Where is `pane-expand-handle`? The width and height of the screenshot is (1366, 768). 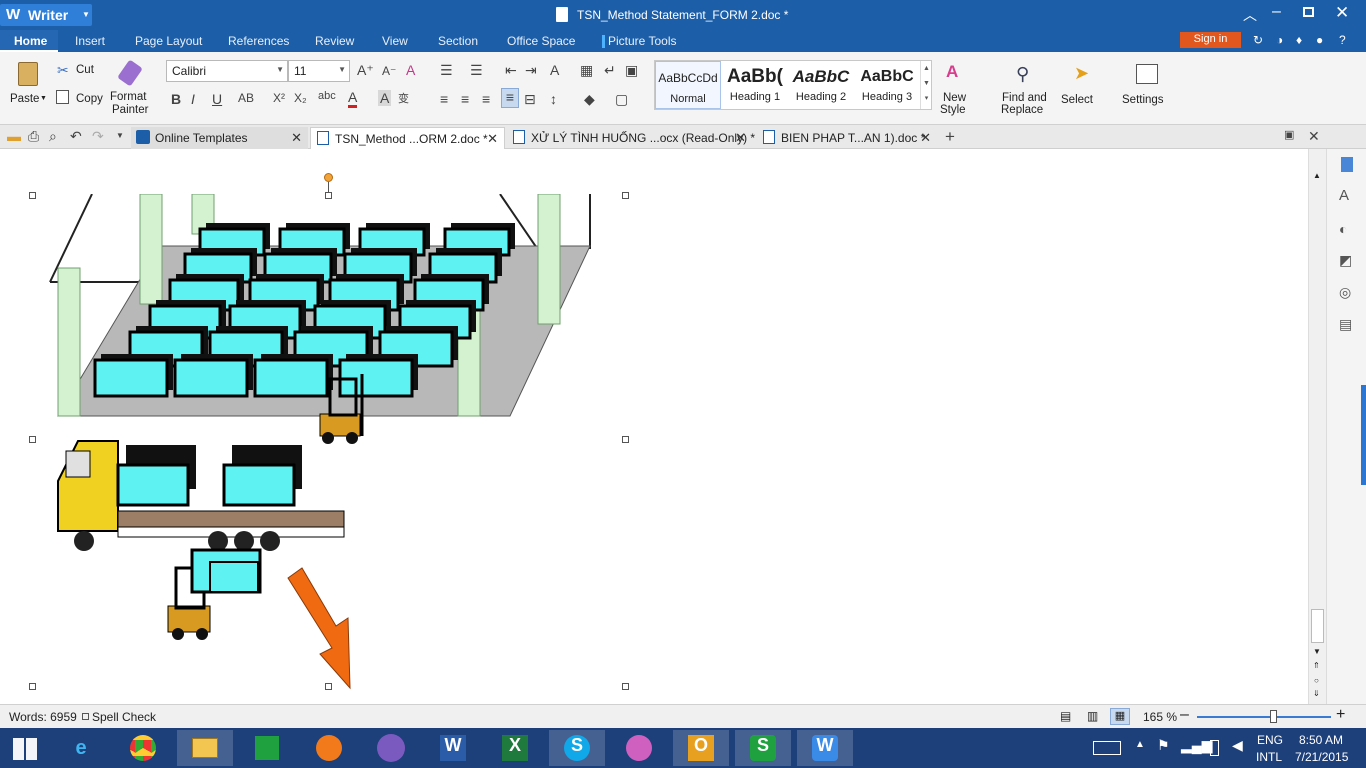
pane-expand-handle is located at coordinates (1363, 435).